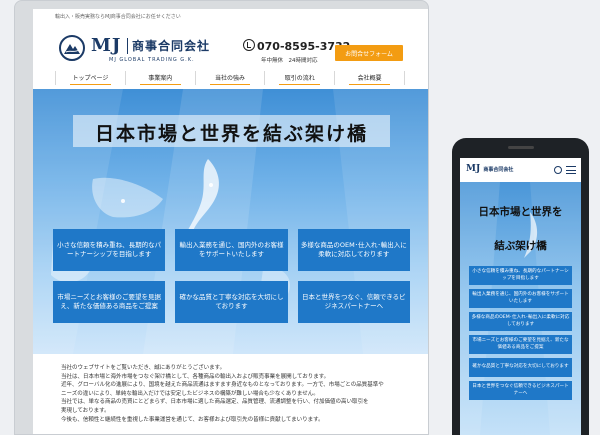  Describe the element at coordinates (171, 46) in the screenshot. I see `logo-name-jp: 商事合同会社` at that location.